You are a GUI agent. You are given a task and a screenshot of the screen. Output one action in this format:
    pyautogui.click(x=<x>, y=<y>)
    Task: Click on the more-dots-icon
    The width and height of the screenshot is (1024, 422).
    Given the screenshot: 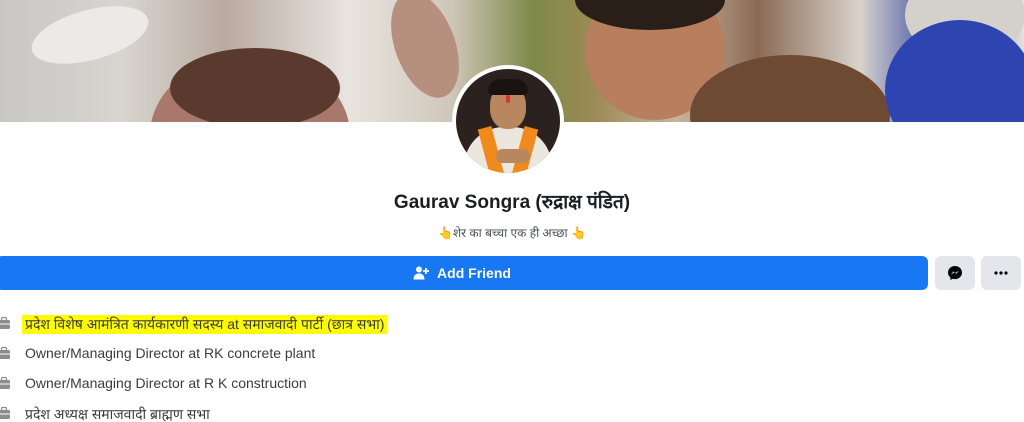 What is the action you would take?
    pyautogui.click(x=1001, y=273)
    